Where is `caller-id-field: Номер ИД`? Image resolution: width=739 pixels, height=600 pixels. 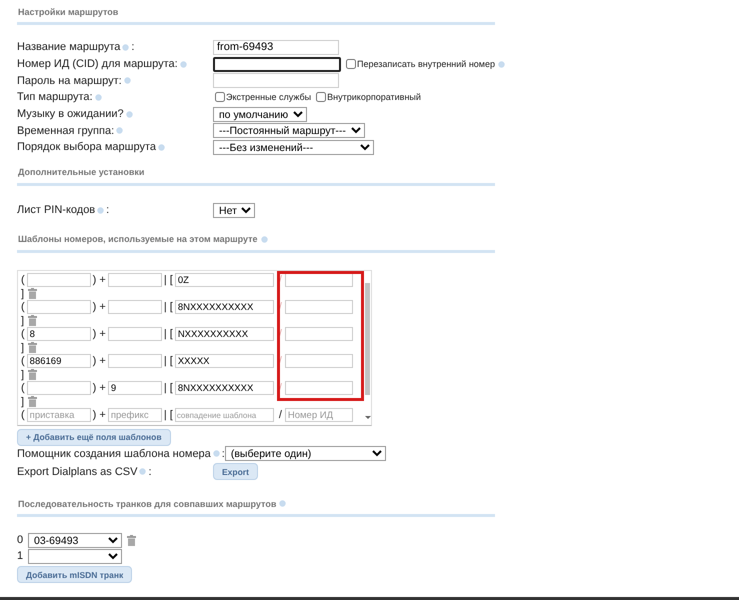
caller-id-field: Номер ИД is located at coordinates (318, 415).